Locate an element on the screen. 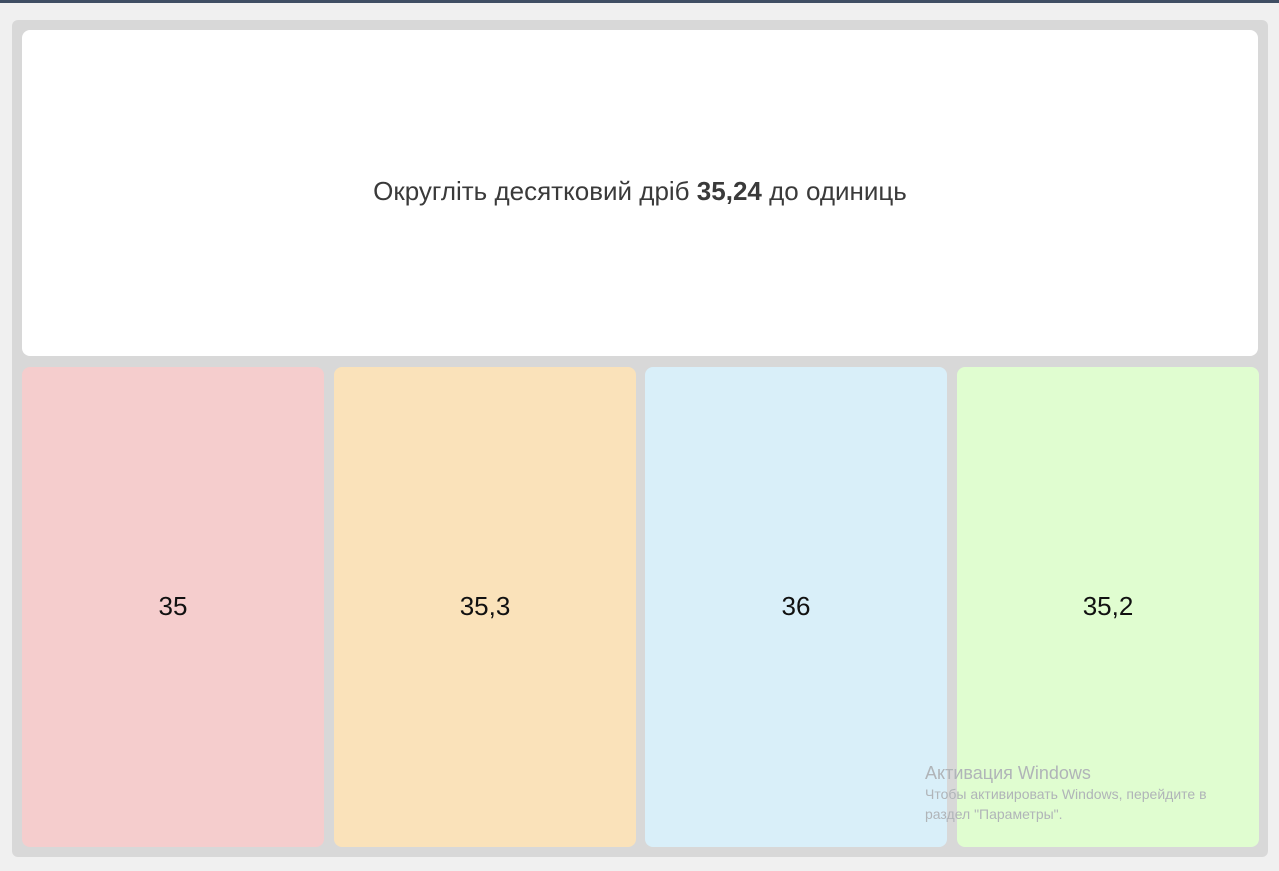  answer-option-label: 35 is located at coordinates (173, 605).